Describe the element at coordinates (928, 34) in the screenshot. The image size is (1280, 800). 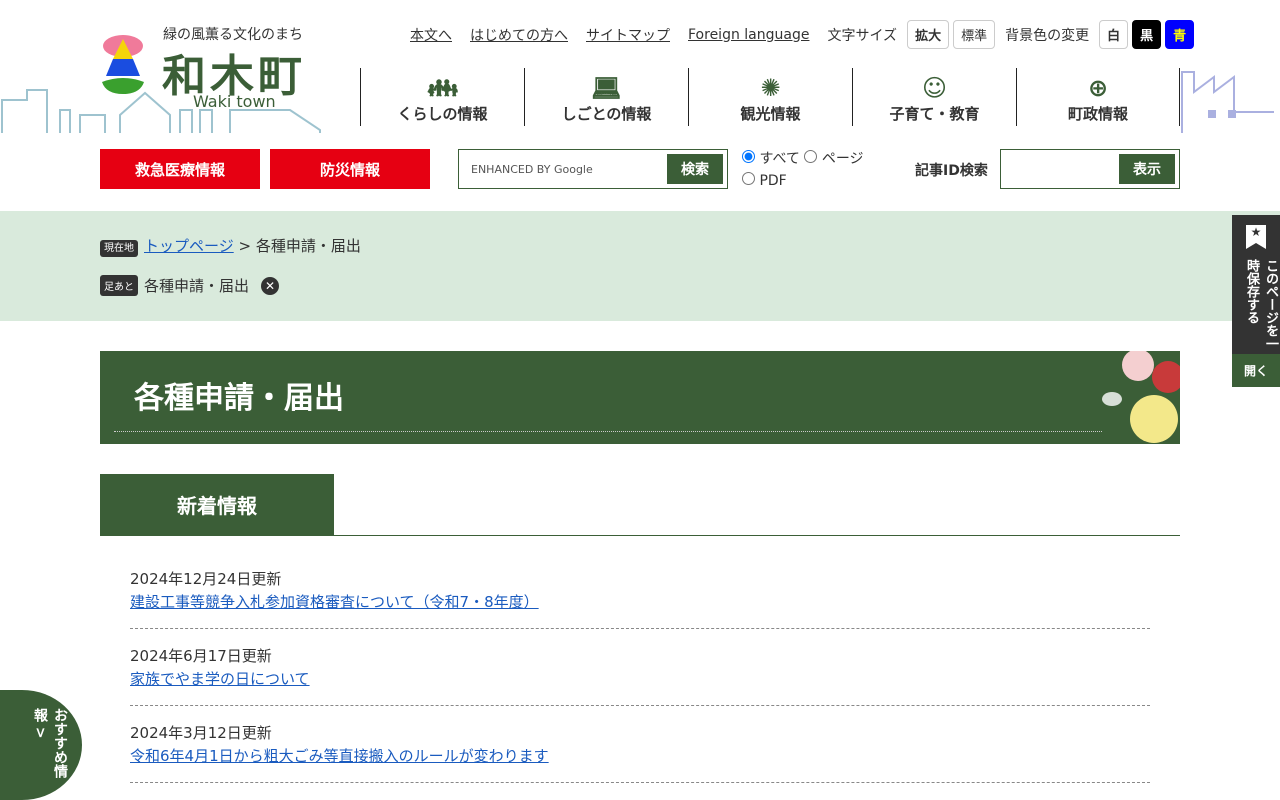
I see `font-enlarge-button: 拡大` at that location.